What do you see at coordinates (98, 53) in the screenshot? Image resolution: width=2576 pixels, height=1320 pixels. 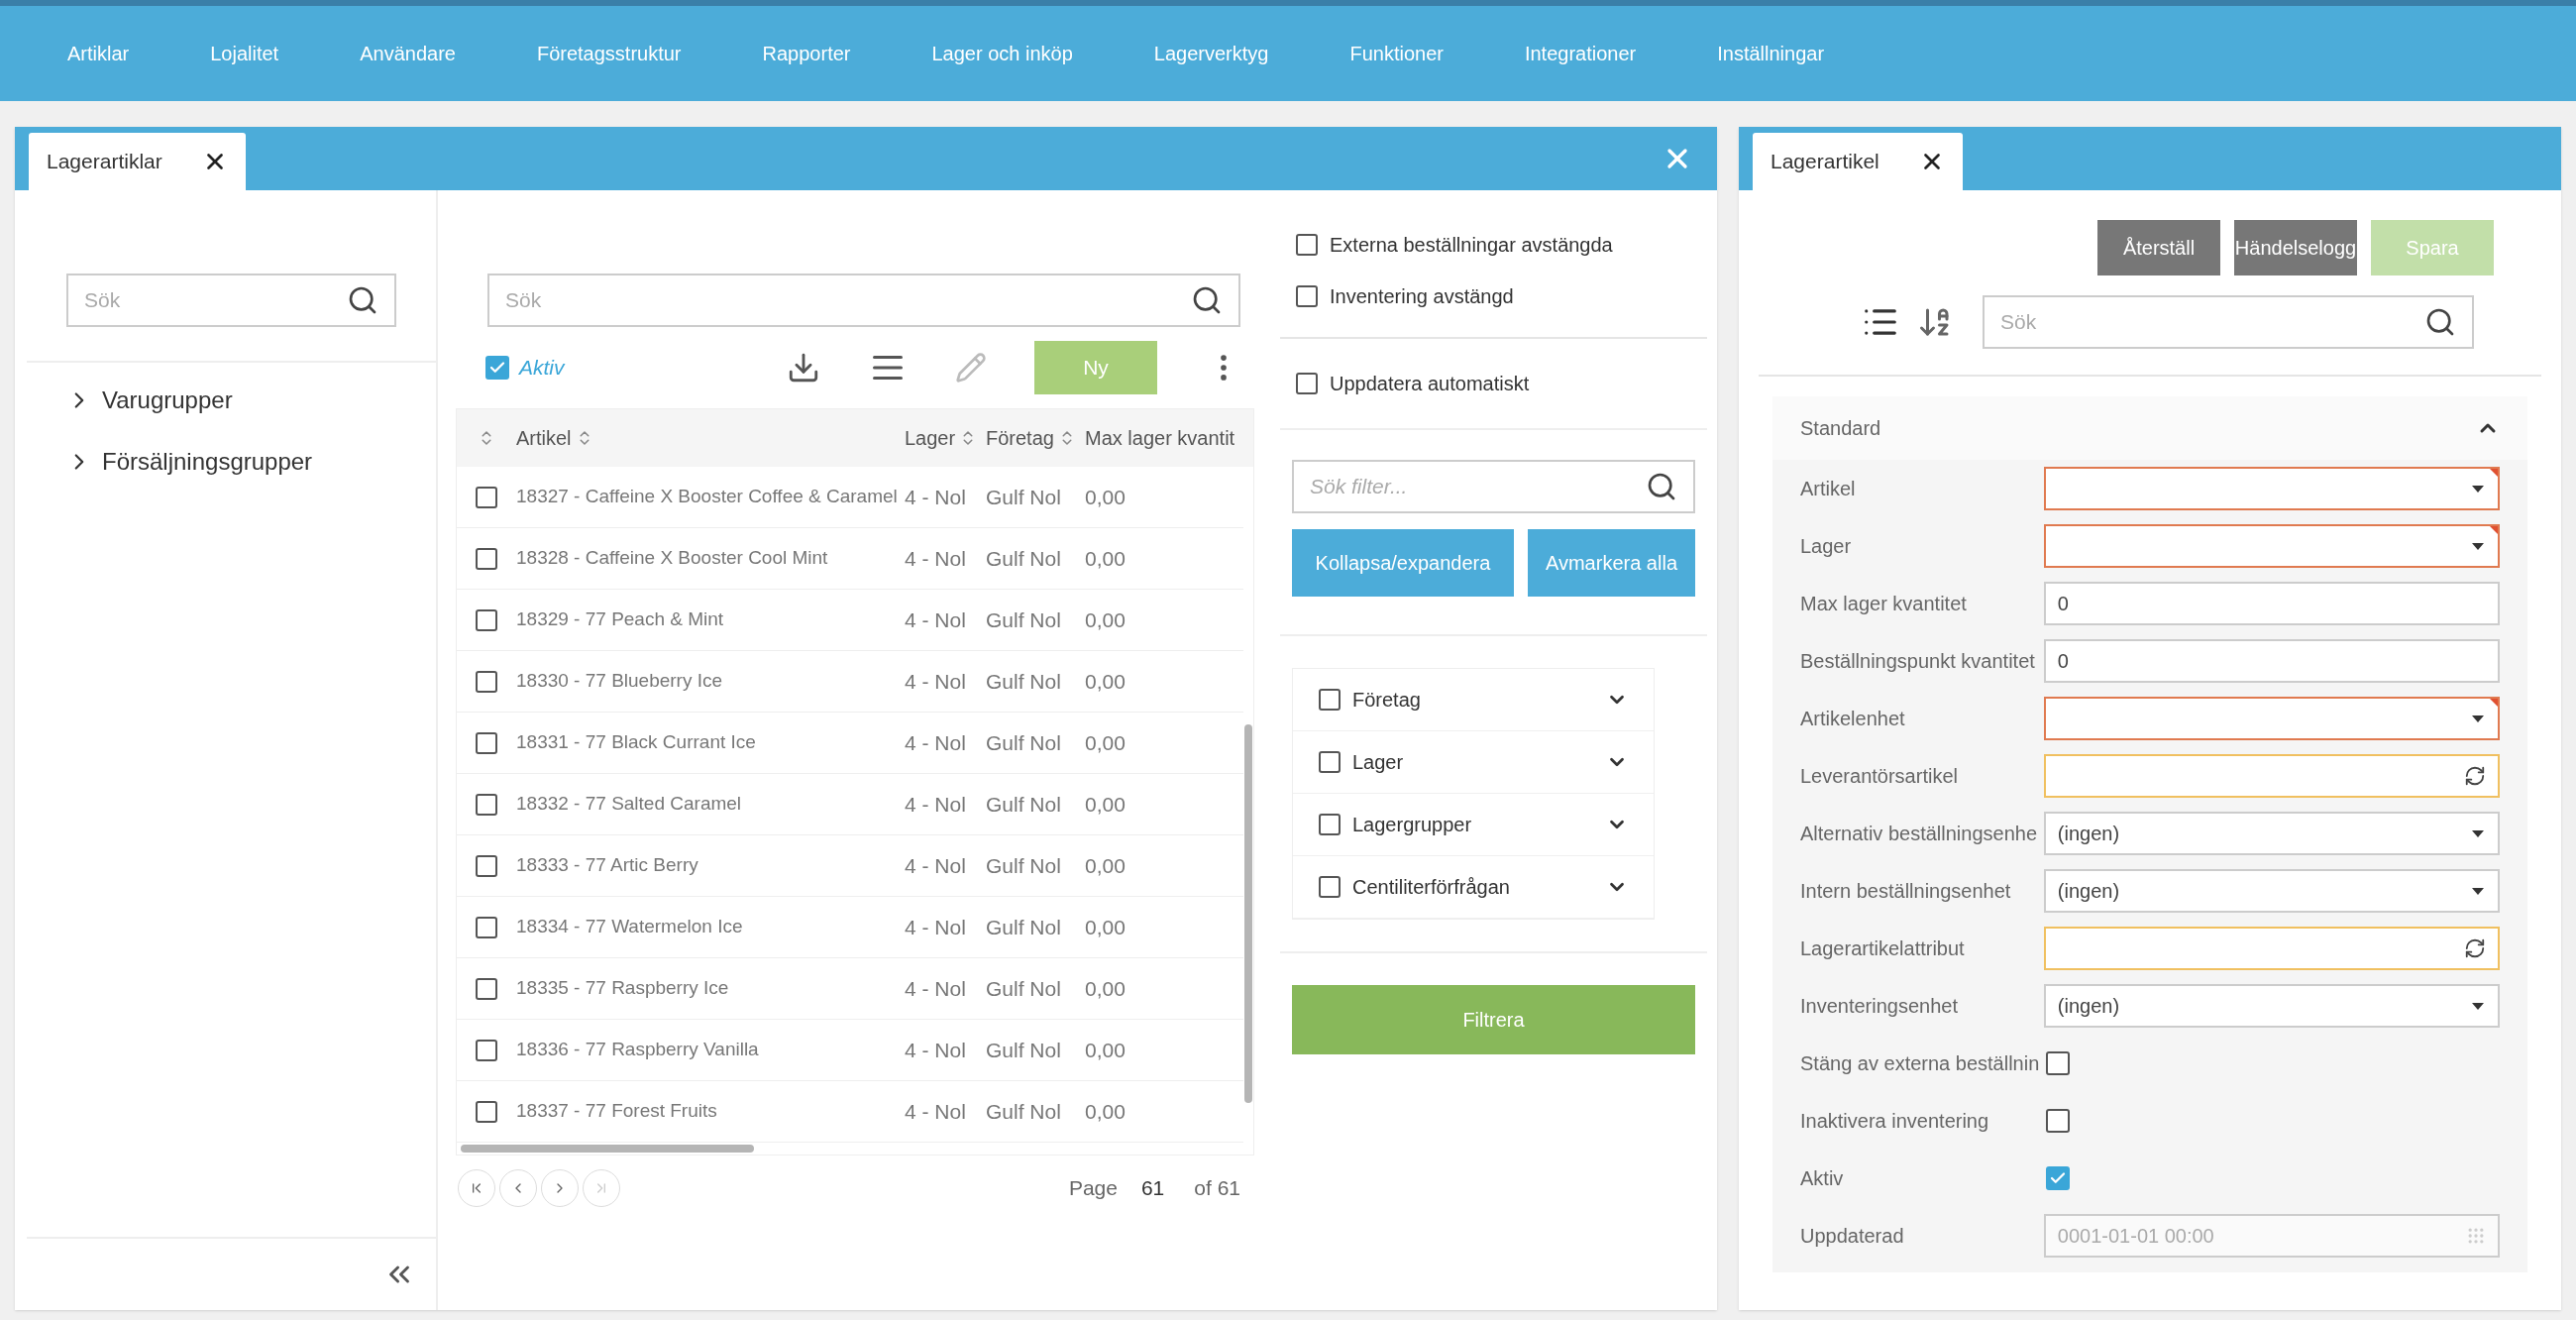 I see `nav-item: Artiklar` at bounding box center [98, 53].